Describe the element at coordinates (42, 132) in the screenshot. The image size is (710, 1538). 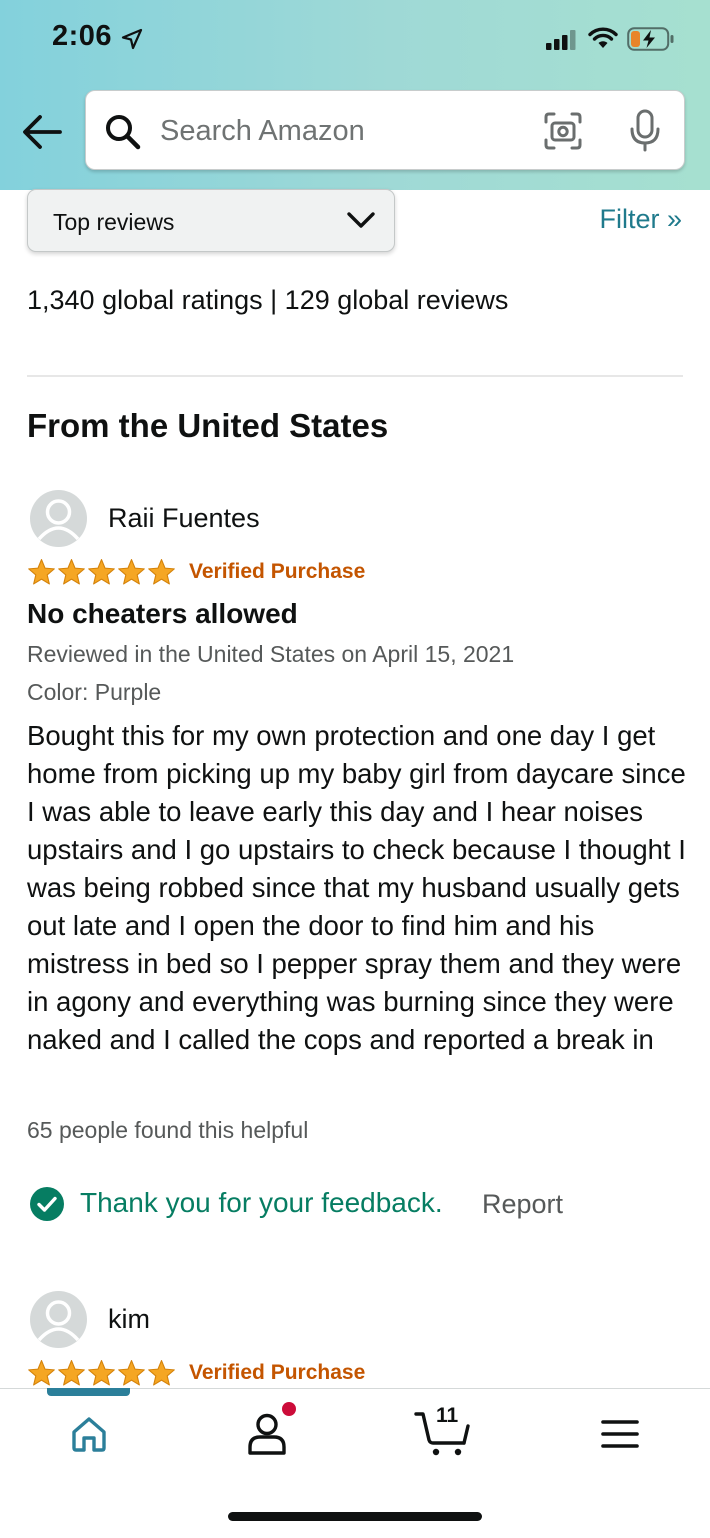
I see `back-arrow-icon` at that location.